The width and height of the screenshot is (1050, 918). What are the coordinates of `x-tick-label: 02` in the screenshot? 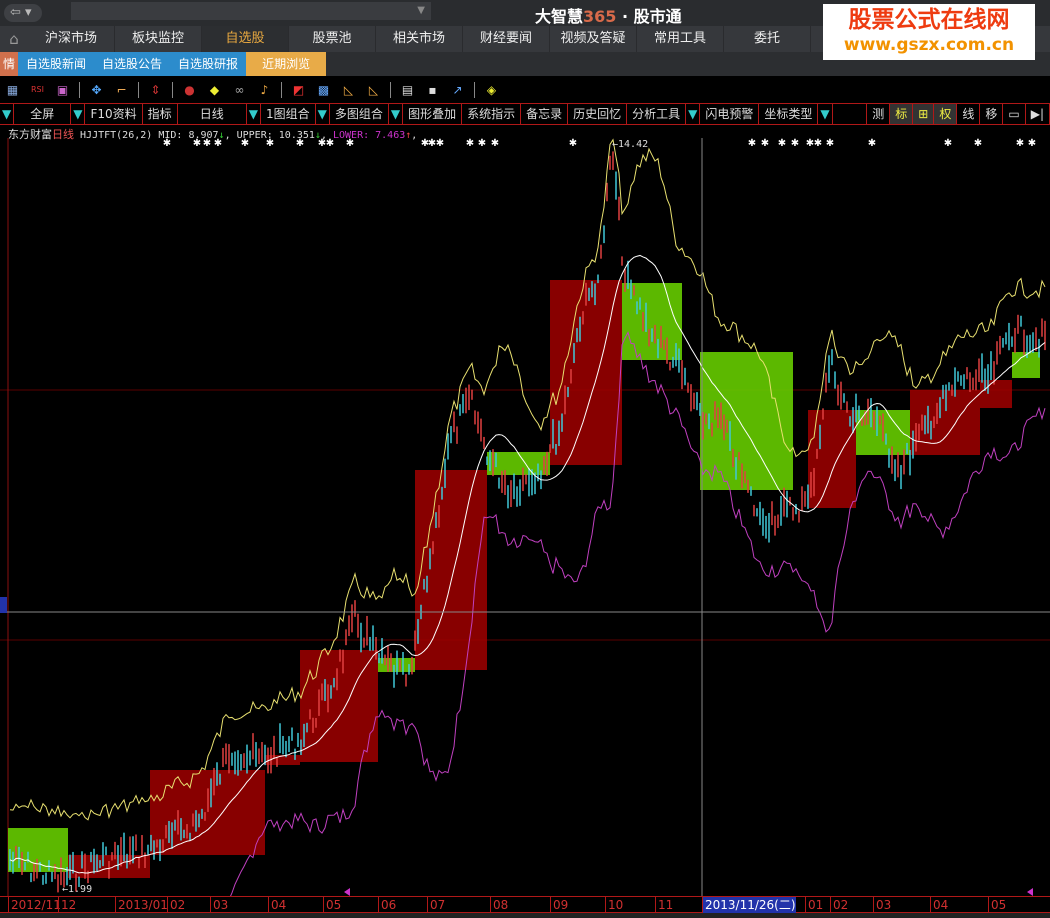 It's located at (176, 905).